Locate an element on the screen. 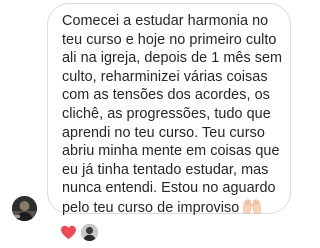 The image size is (320, 248). raising-hands-emoji-icon is located at coordinates (252, 206).